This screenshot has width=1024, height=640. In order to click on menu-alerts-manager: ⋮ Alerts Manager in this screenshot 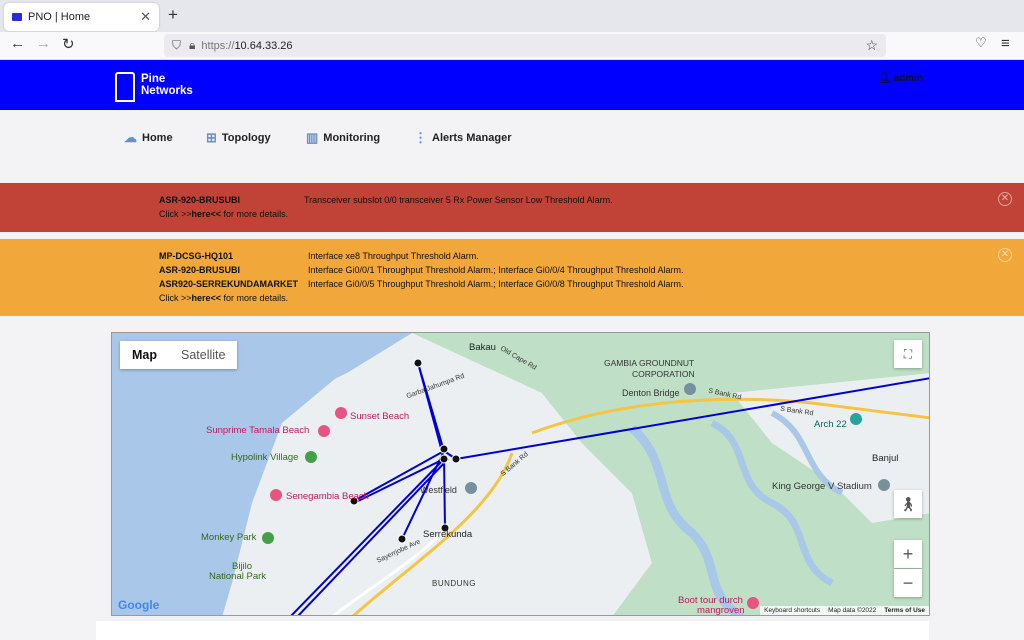, I will do `click(462, 138)`.